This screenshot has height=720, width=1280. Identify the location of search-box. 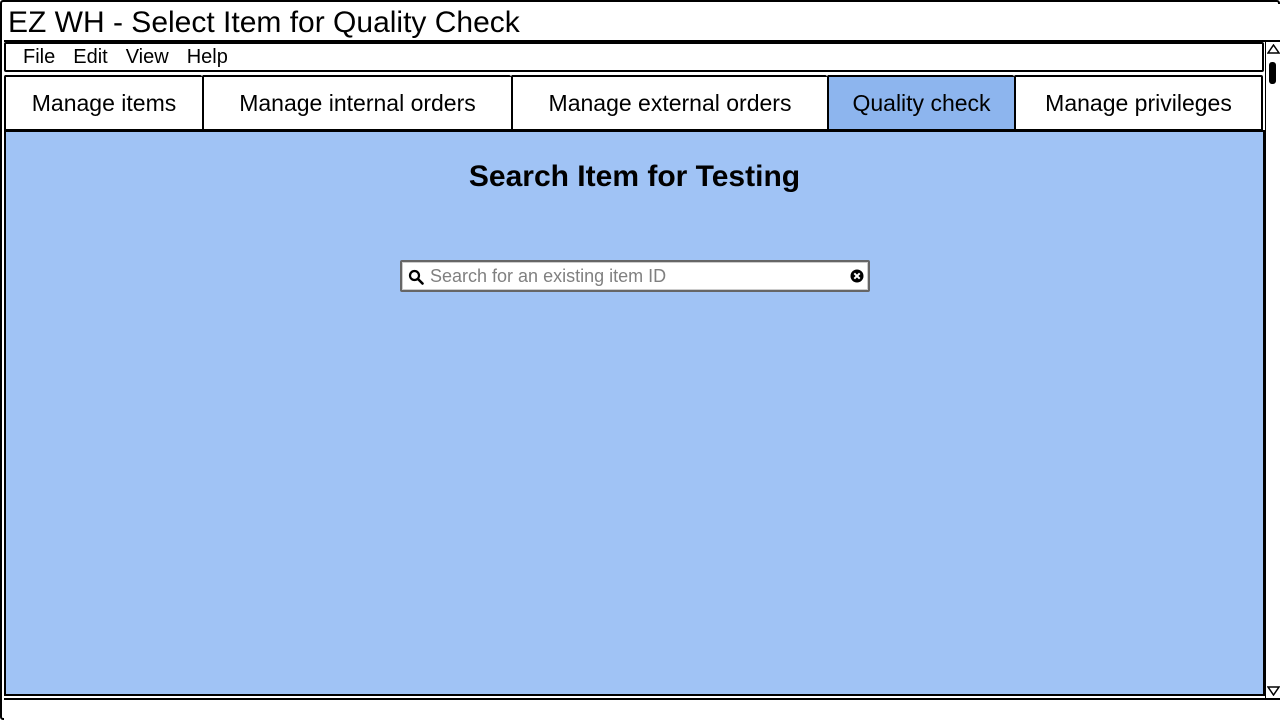
(635, 276).